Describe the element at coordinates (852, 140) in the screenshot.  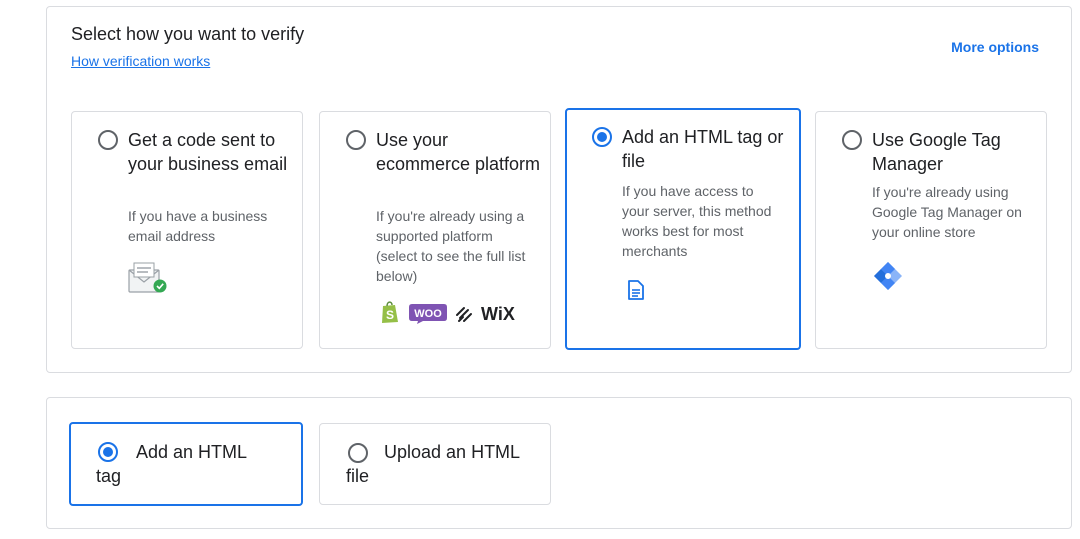
I see `radio-google-tag-manager` at that location.